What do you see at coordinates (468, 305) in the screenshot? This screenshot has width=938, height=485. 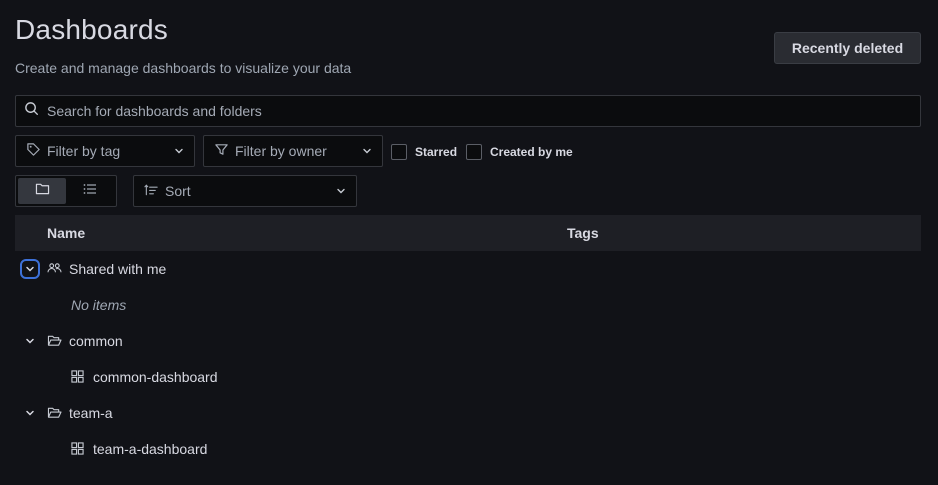 I see `table-row-empty: No items` at bounding box center [468, 305].